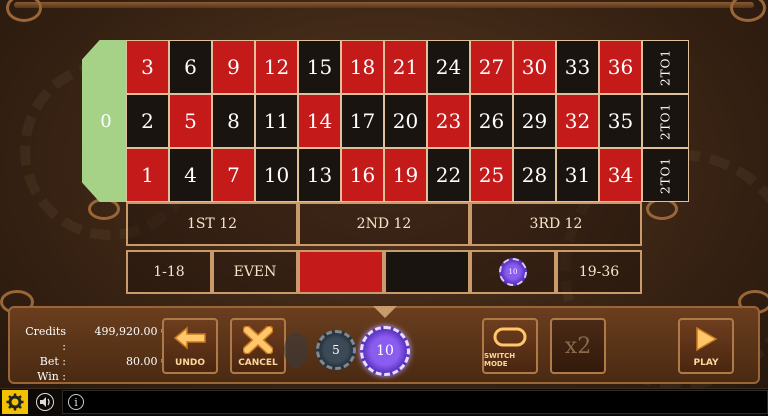 This screenshot has width=768, height=416. Describe the element at coordinates (45, 402) in the screenshot. I see `speaker-icon` at that location.